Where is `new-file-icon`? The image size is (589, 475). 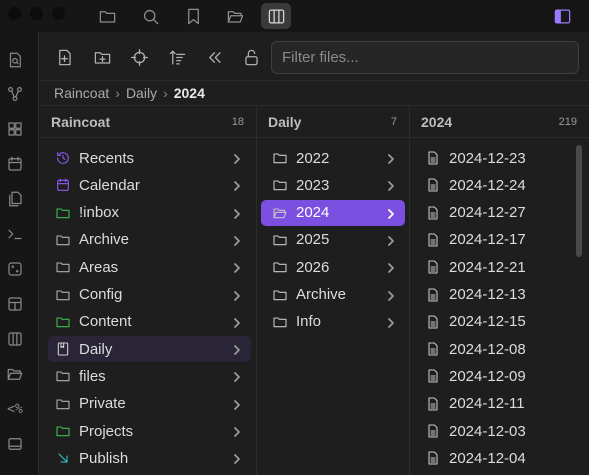
new-file-icon is located at coordinates (64, 57).